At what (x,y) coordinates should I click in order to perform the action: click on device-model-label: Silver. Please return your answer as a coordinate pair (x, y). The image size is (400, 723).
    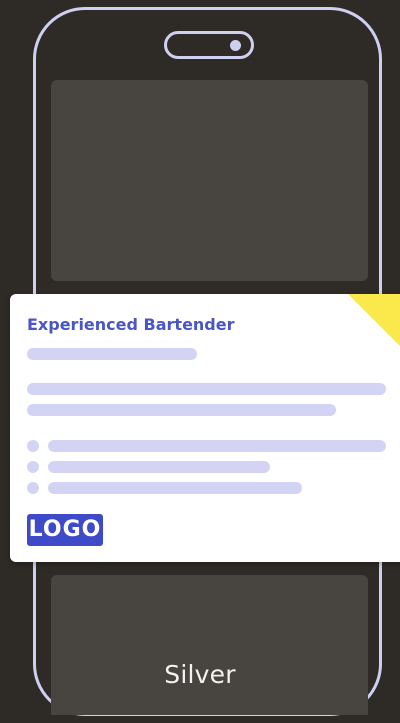
    Looking at the image, I should click on (200, 674).